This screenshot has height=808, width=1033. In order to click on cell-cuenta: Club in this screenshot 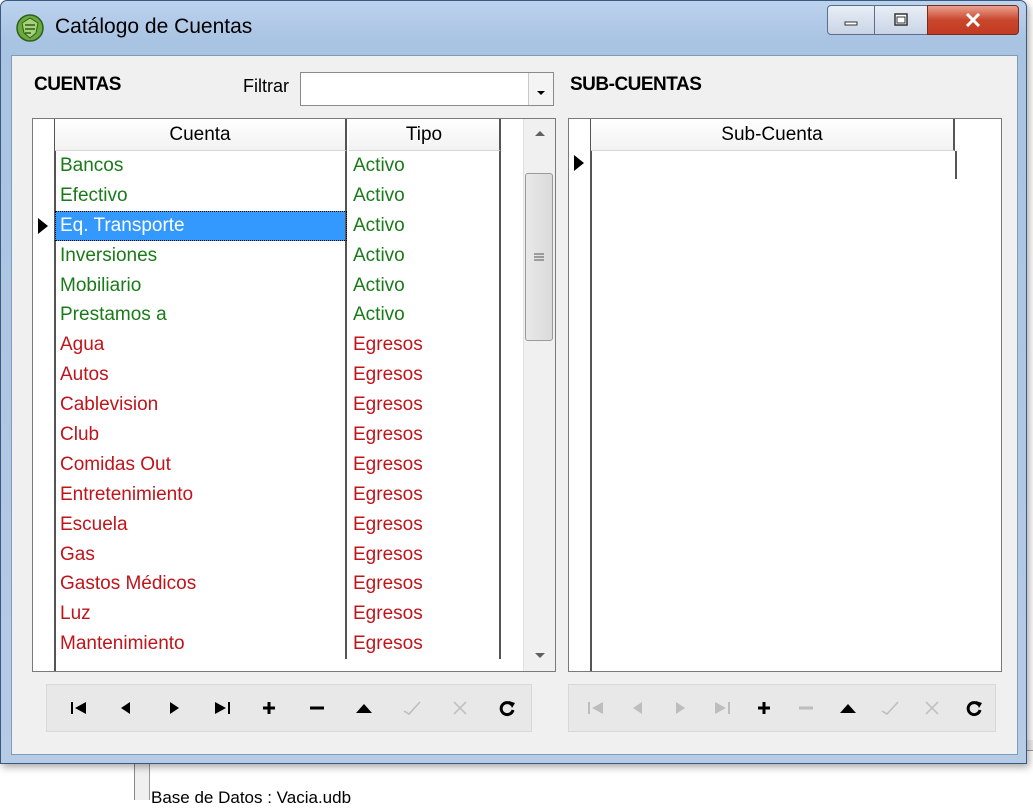, I will do `click(201, 435)`.